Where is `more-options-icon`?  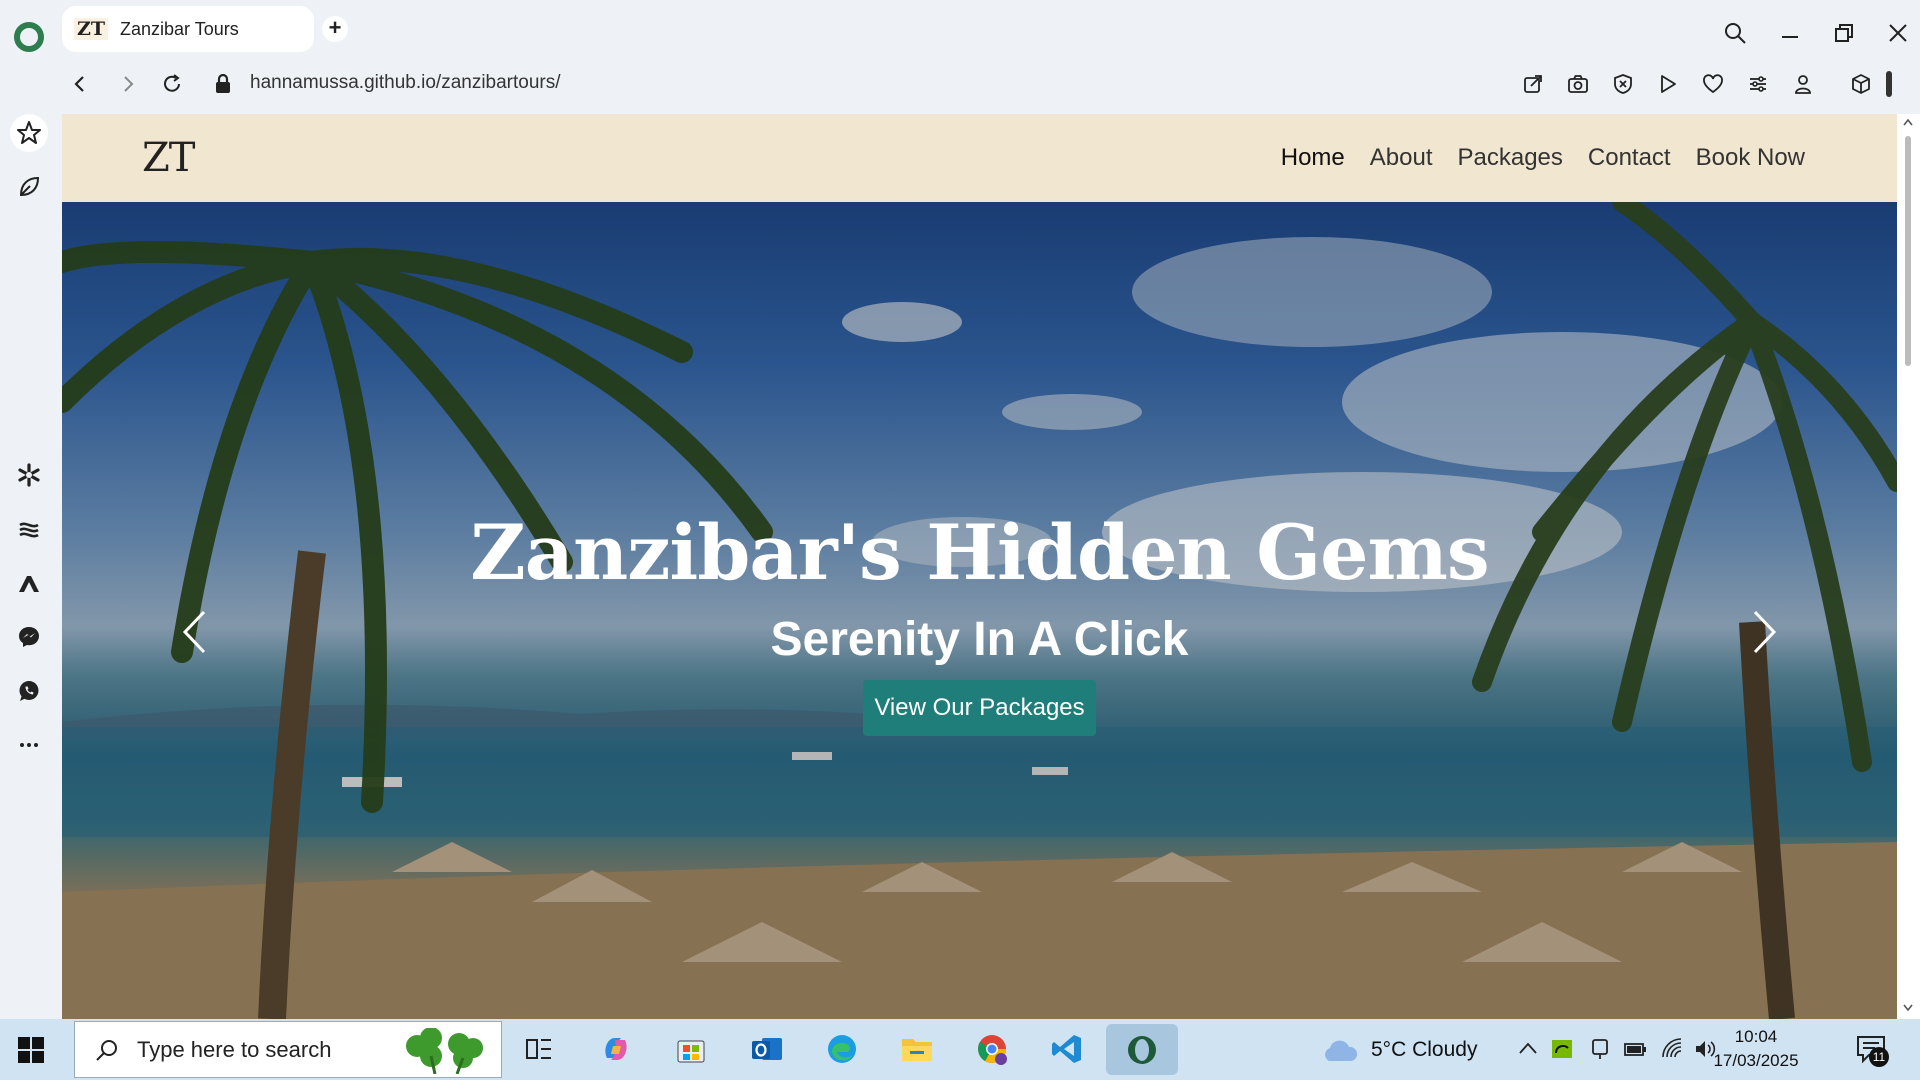
more-options-icon is located at coordinates (29, 745).